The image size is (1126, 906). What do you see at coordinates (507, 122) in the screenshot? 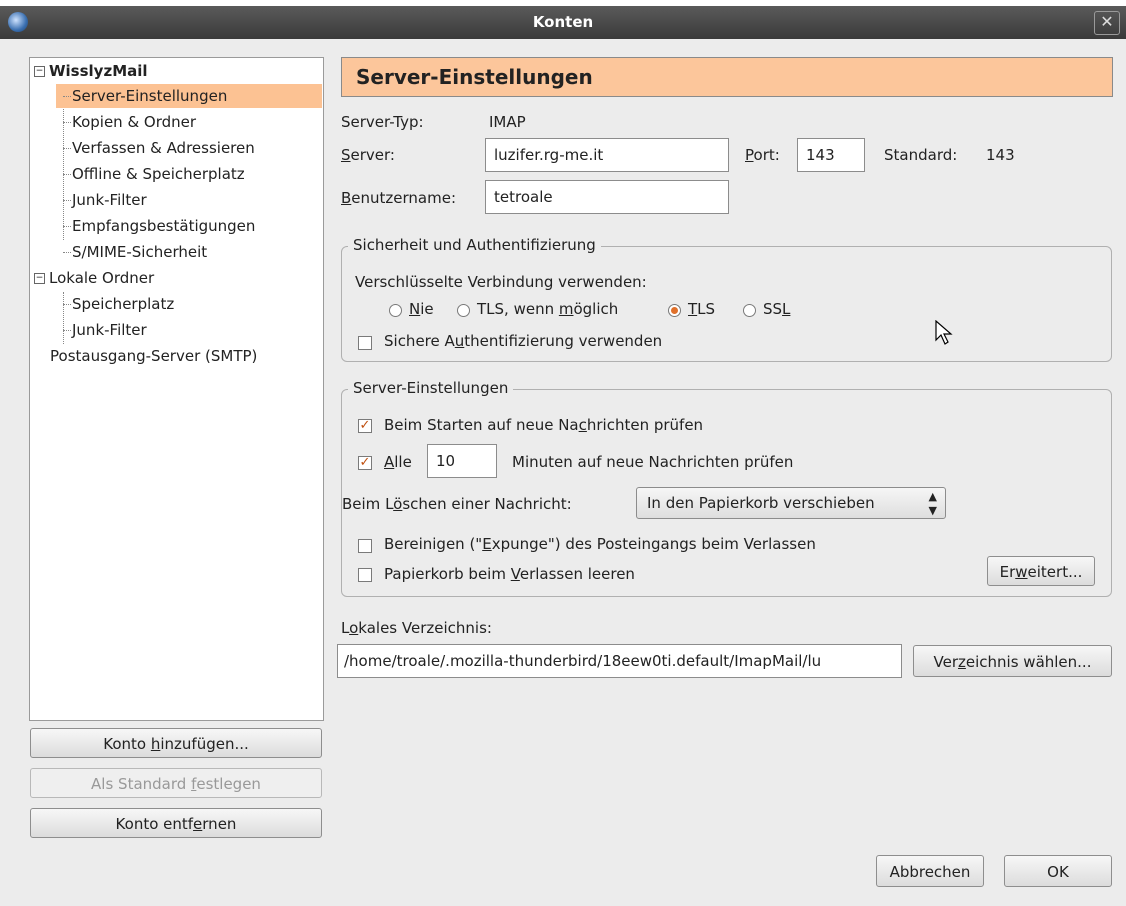
I see `server-type-value: IMAP` at bounding box center [507, 122].